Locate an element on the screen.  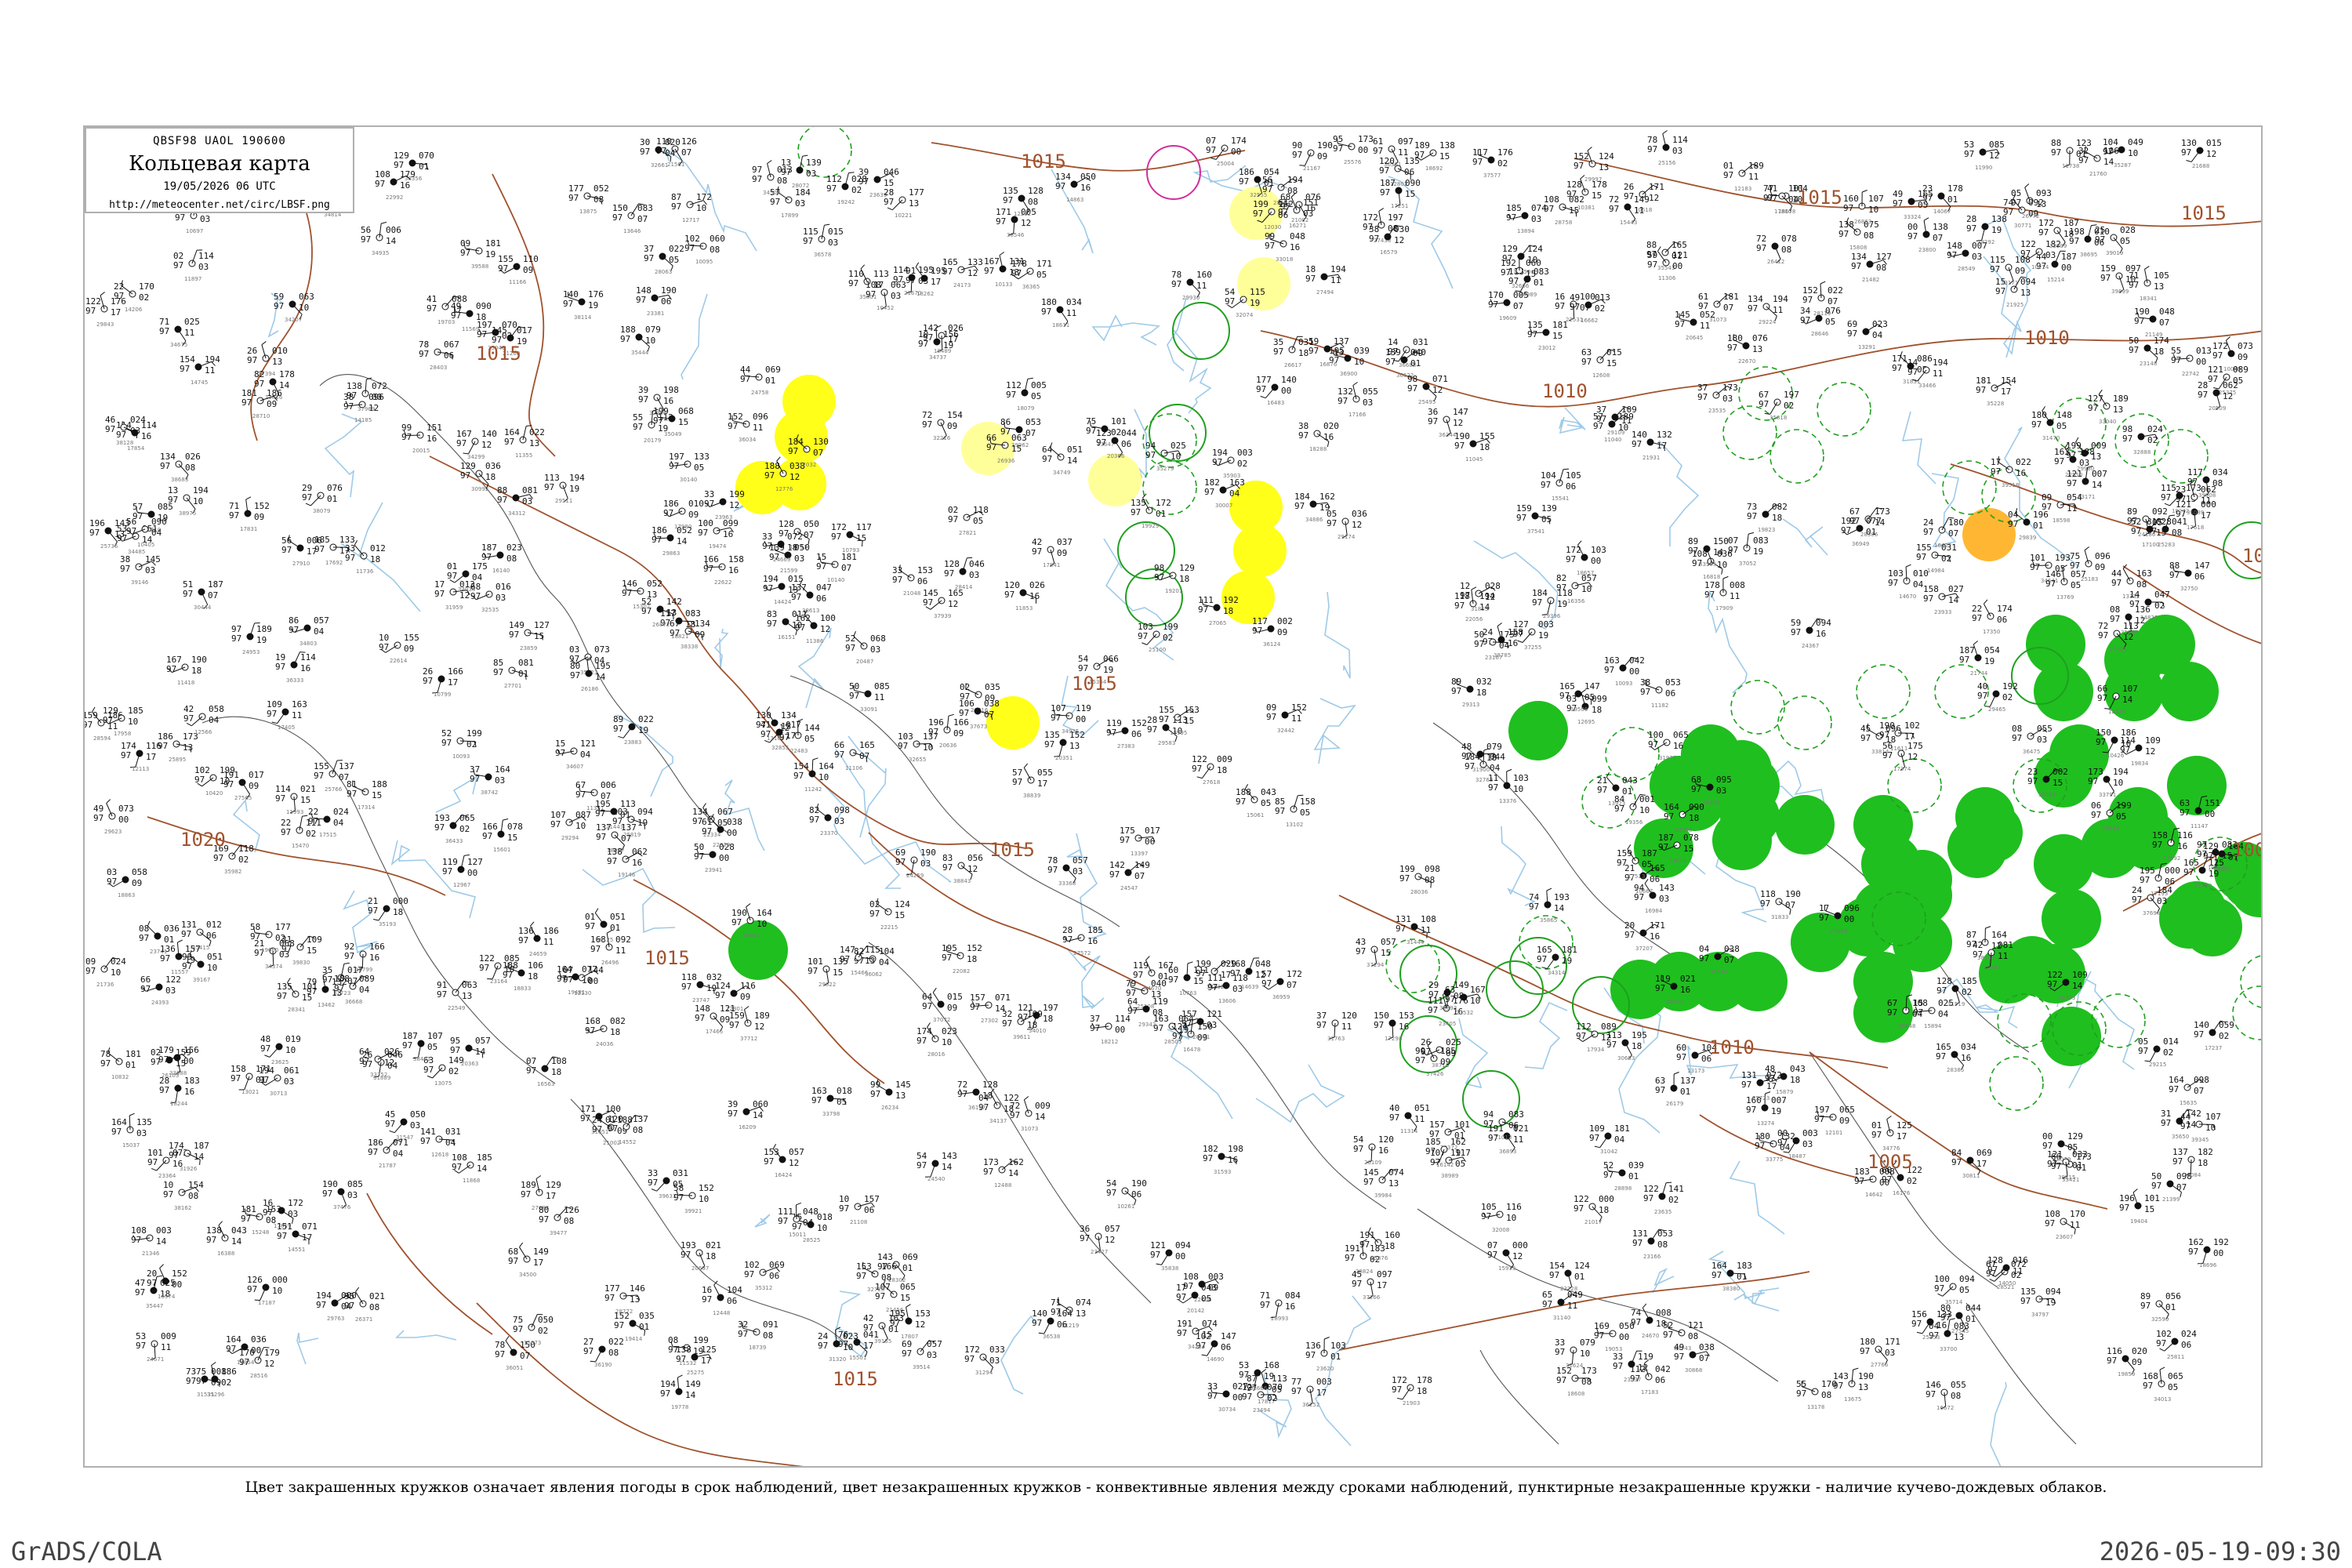
svg-text: 16579 is located at coordinates (1388, 252).